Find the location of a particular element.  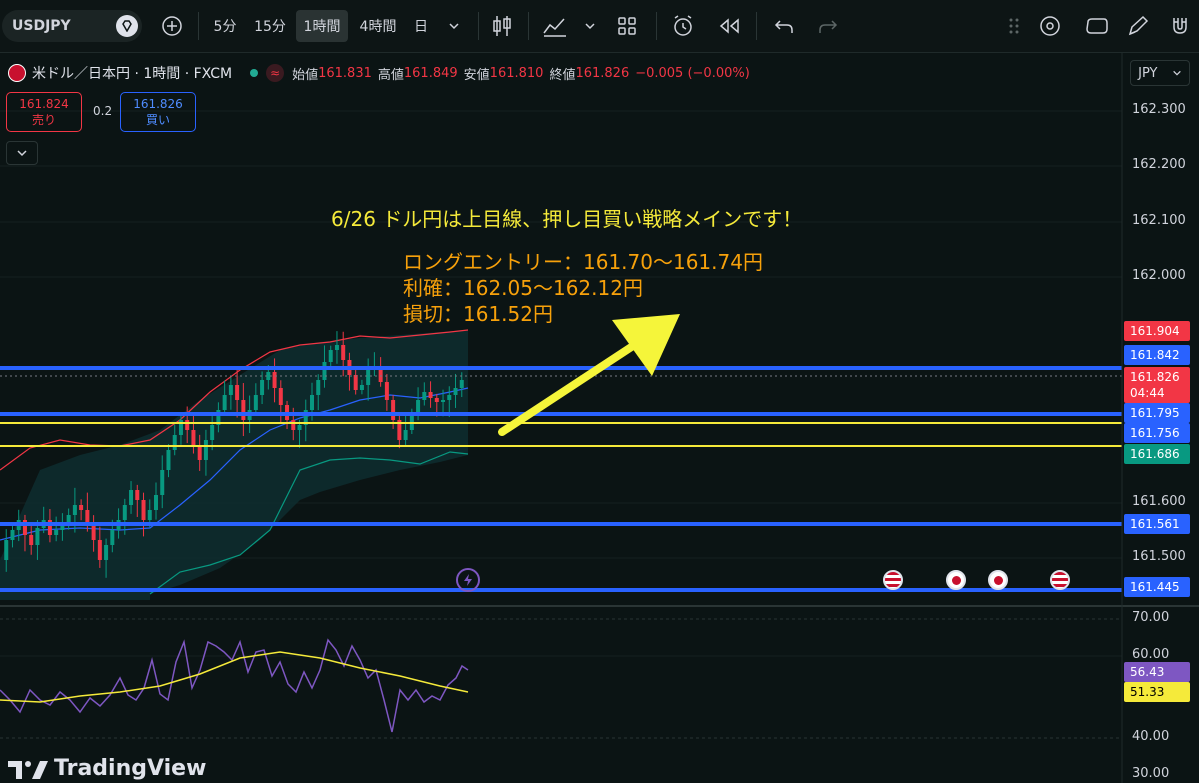

annotation-title: 6/26 ドル円は上目線、押し目買い戦略メインです！ is located at coordinates (567, 219).